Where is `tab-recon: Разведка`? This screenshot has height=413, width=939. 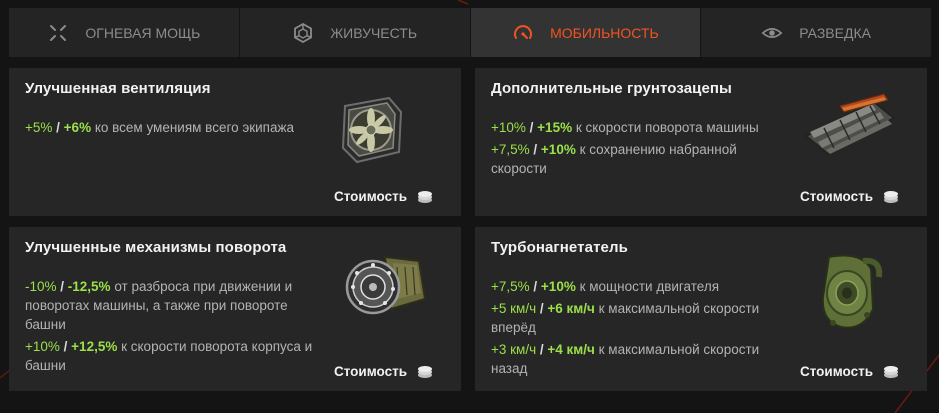
tab-recon: Разведка is located at coordinates (816, 32).